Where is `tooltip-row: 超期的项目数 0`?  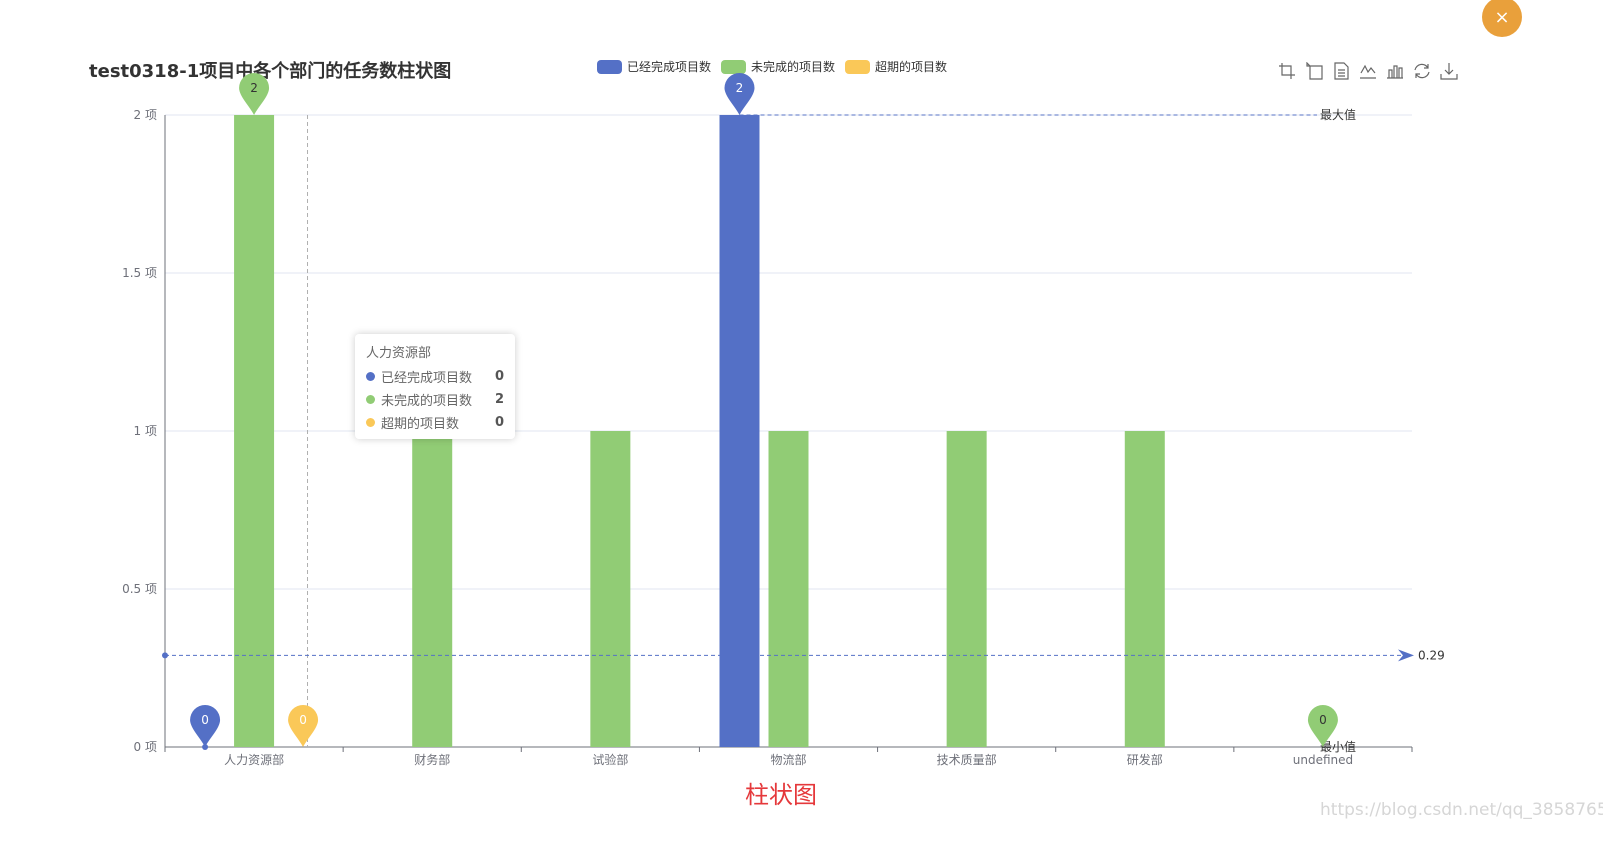
tooltip-row: 超期的项目数 0 is located at coordinates (435, 422).